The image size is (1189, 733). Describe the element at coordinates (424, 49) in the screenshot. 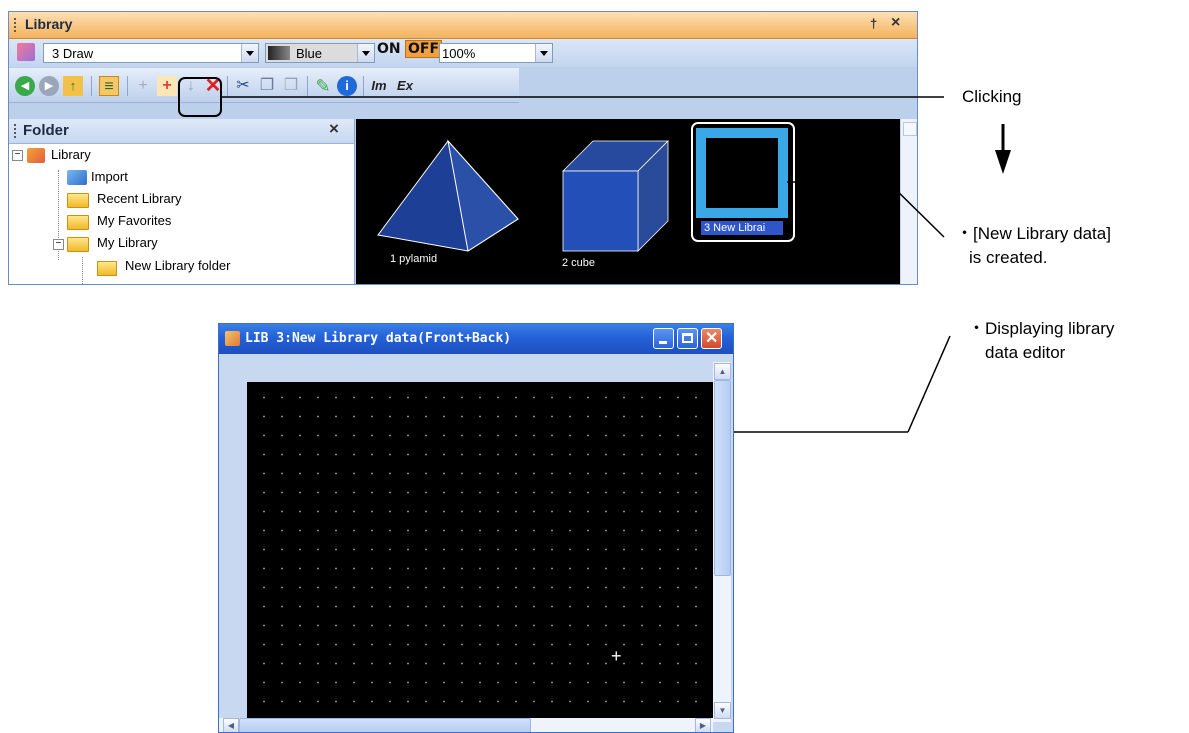

I see `off-button: OFF` at that location.